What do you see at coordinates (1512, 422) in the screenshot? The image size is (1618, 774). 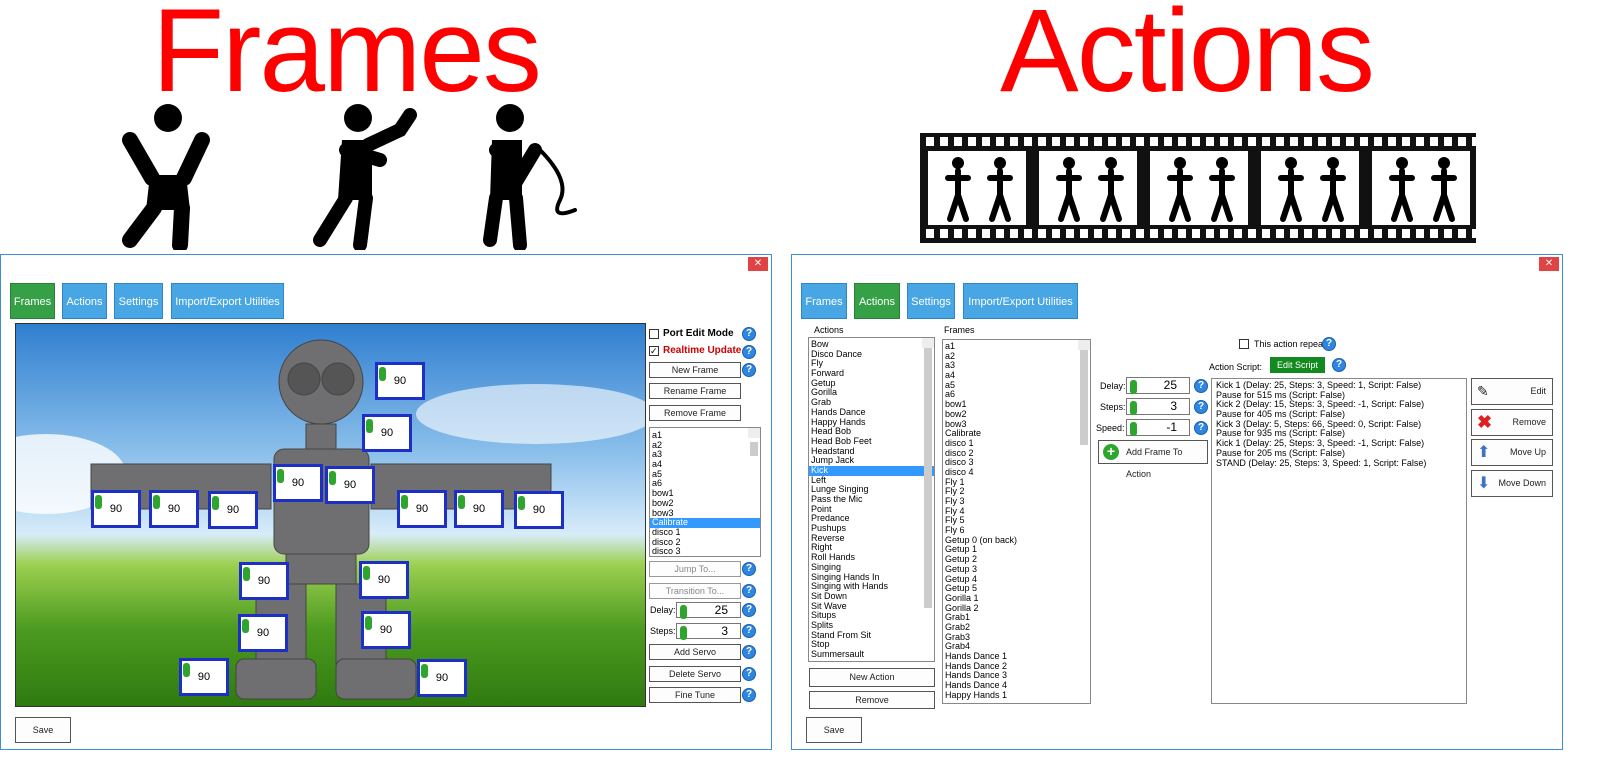 I see `remove-button: ✖ Remove` at bounding box center [1512, 422].